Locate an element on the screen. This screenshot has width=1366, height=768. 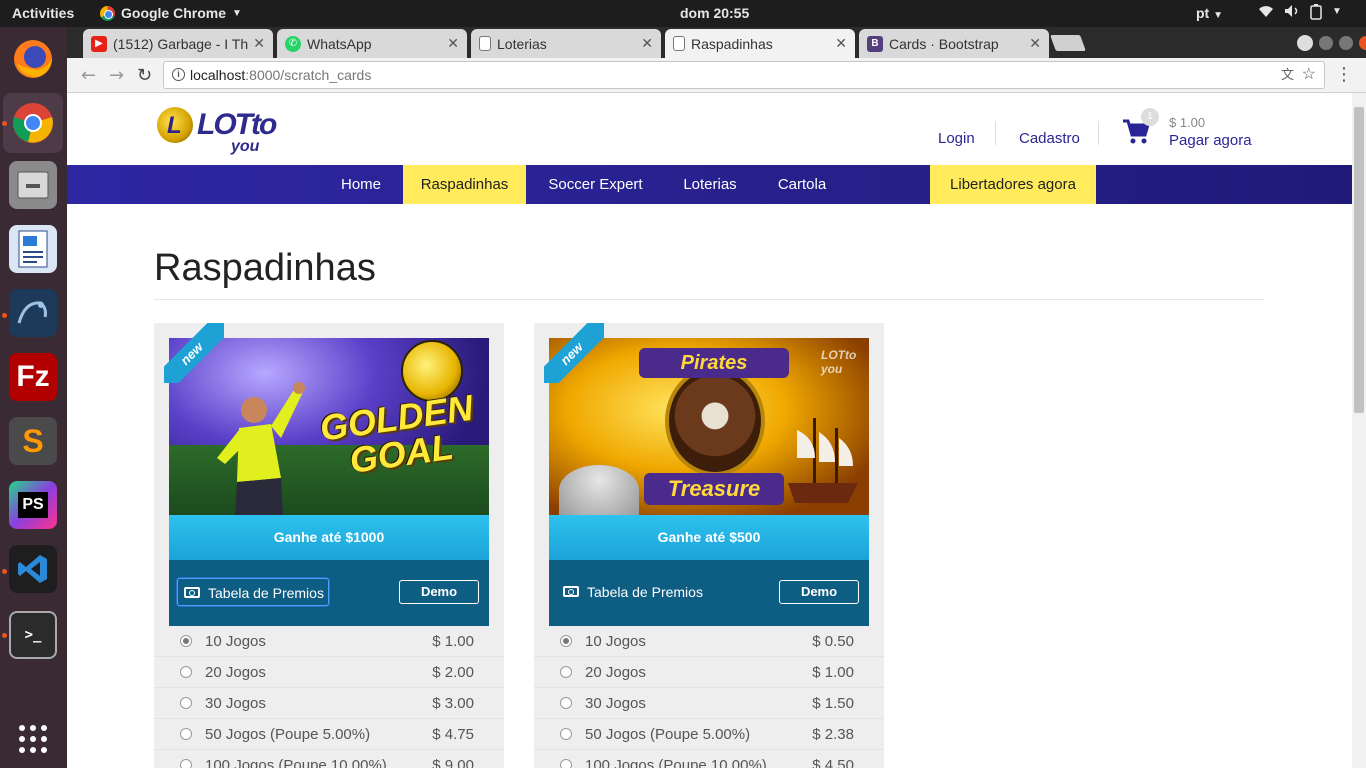
maximize-button is located at coordinates (1346, 43).